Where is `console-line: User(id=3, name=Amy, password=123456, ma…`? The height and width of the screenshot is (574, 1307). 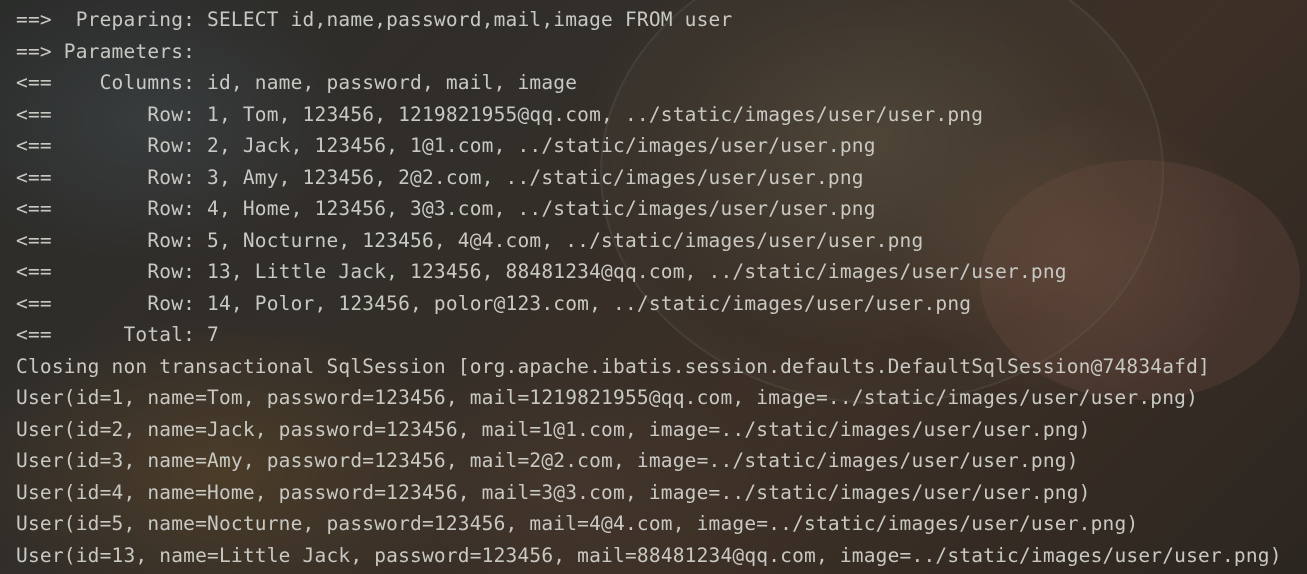 console-line: User(id=3, name=Amy, password=123456, ma… is located at coordinates (547, 460).